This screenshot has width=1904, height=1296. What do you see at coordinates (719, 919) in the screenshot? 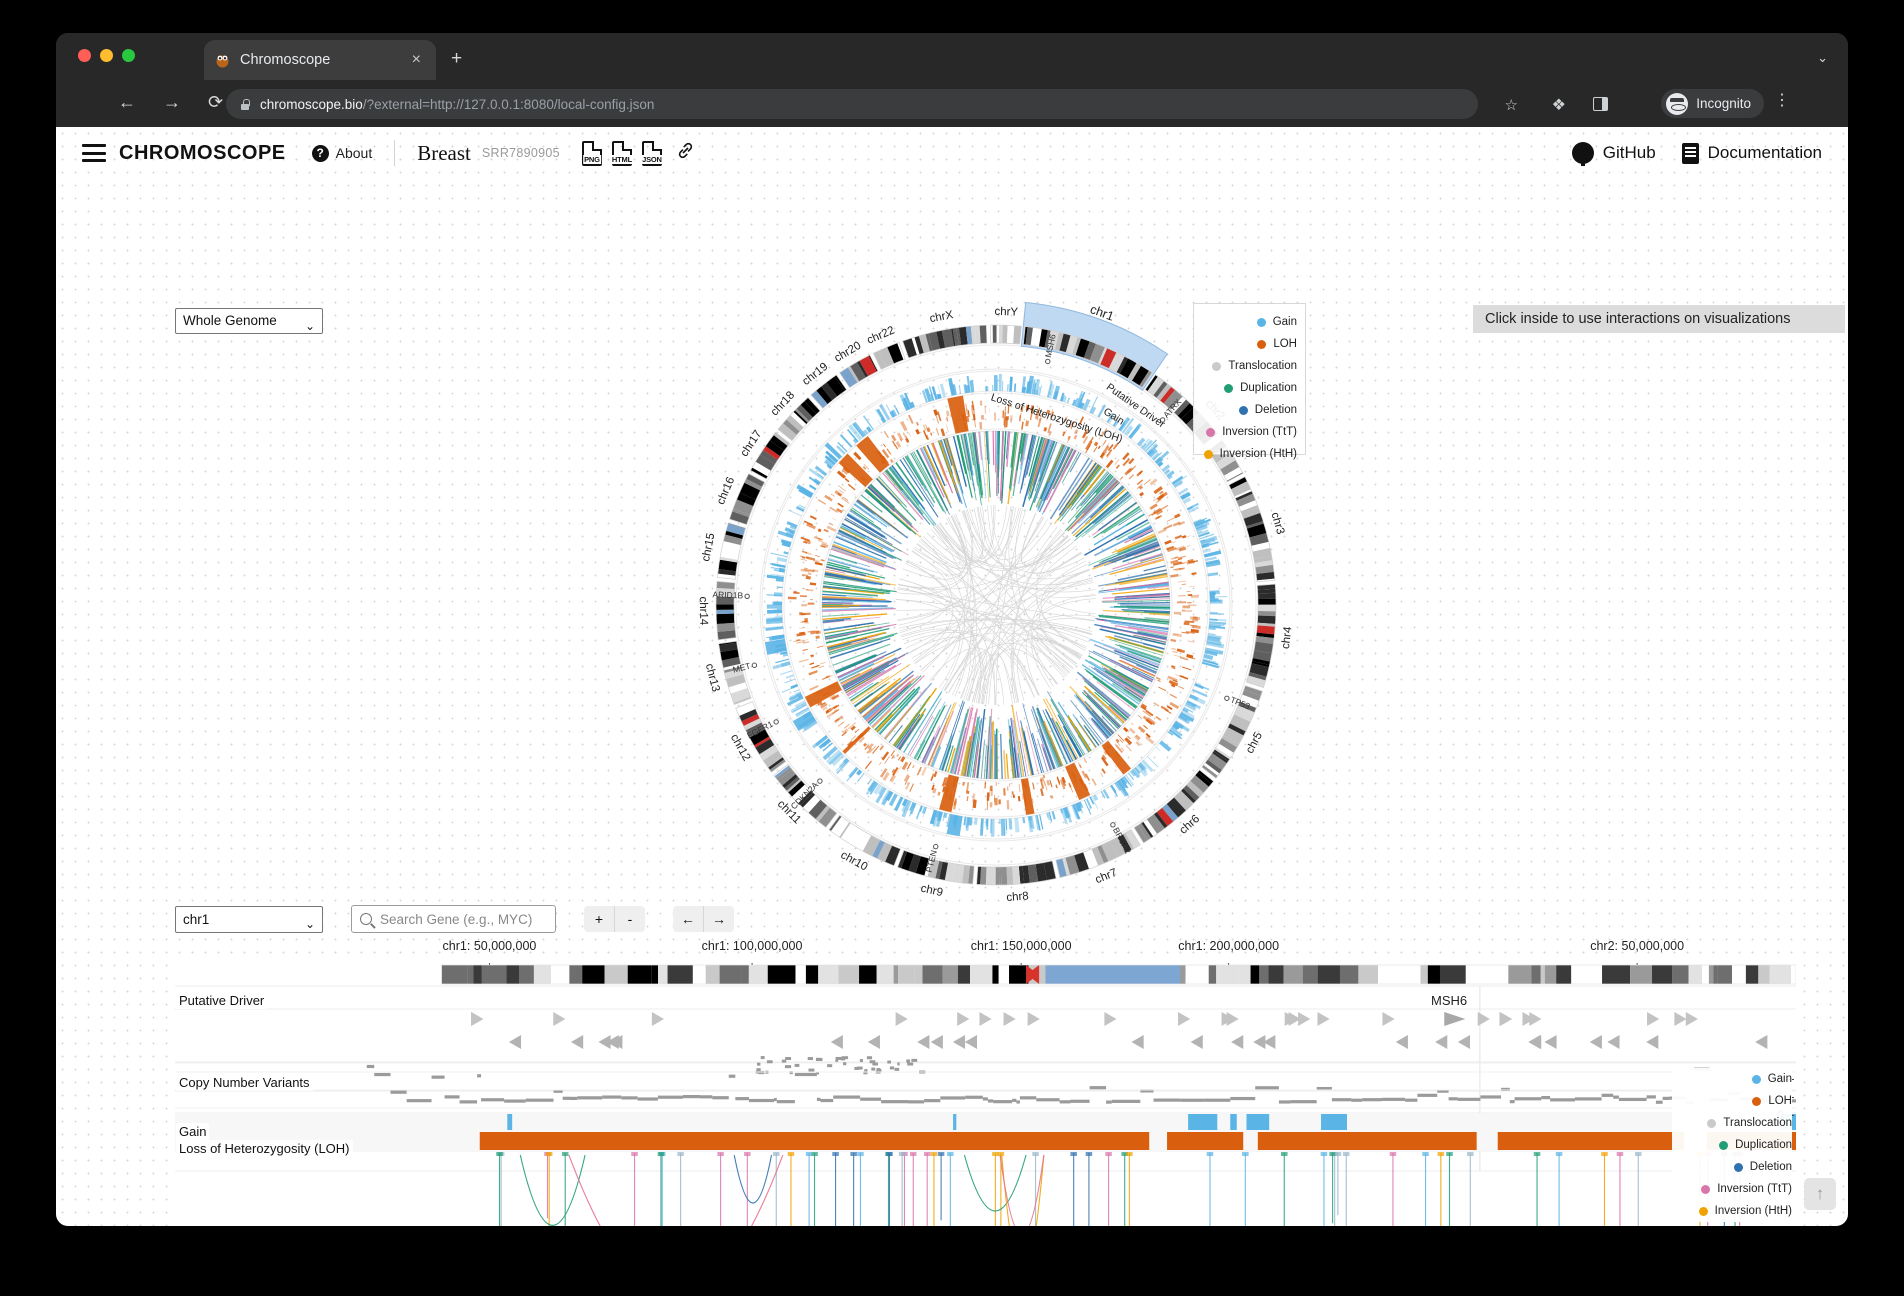
I see `pan-right-button: →` at bounding box center [719, 919].